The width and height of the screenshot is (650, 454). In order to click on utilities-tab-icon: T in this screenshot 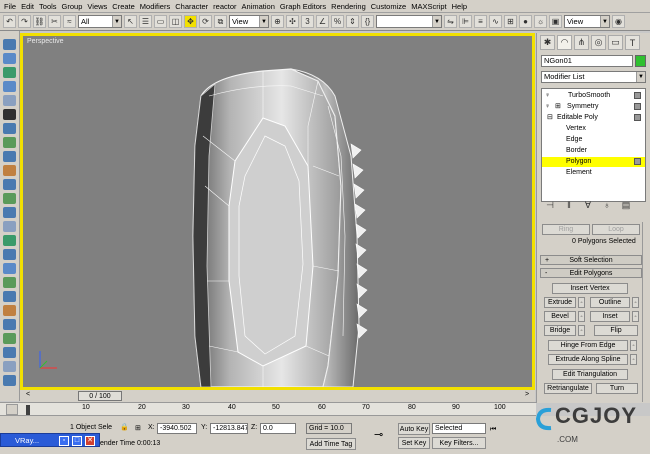, I will do `click(632, 42)`.